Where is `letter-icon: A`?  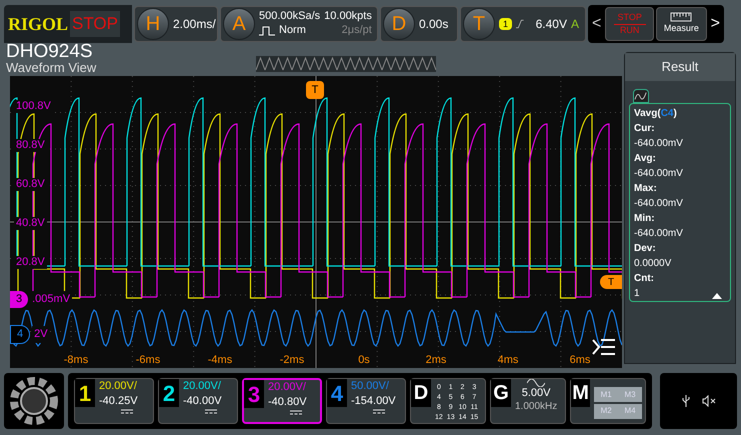
letter-icon: A is located at coordinates (239, 24).